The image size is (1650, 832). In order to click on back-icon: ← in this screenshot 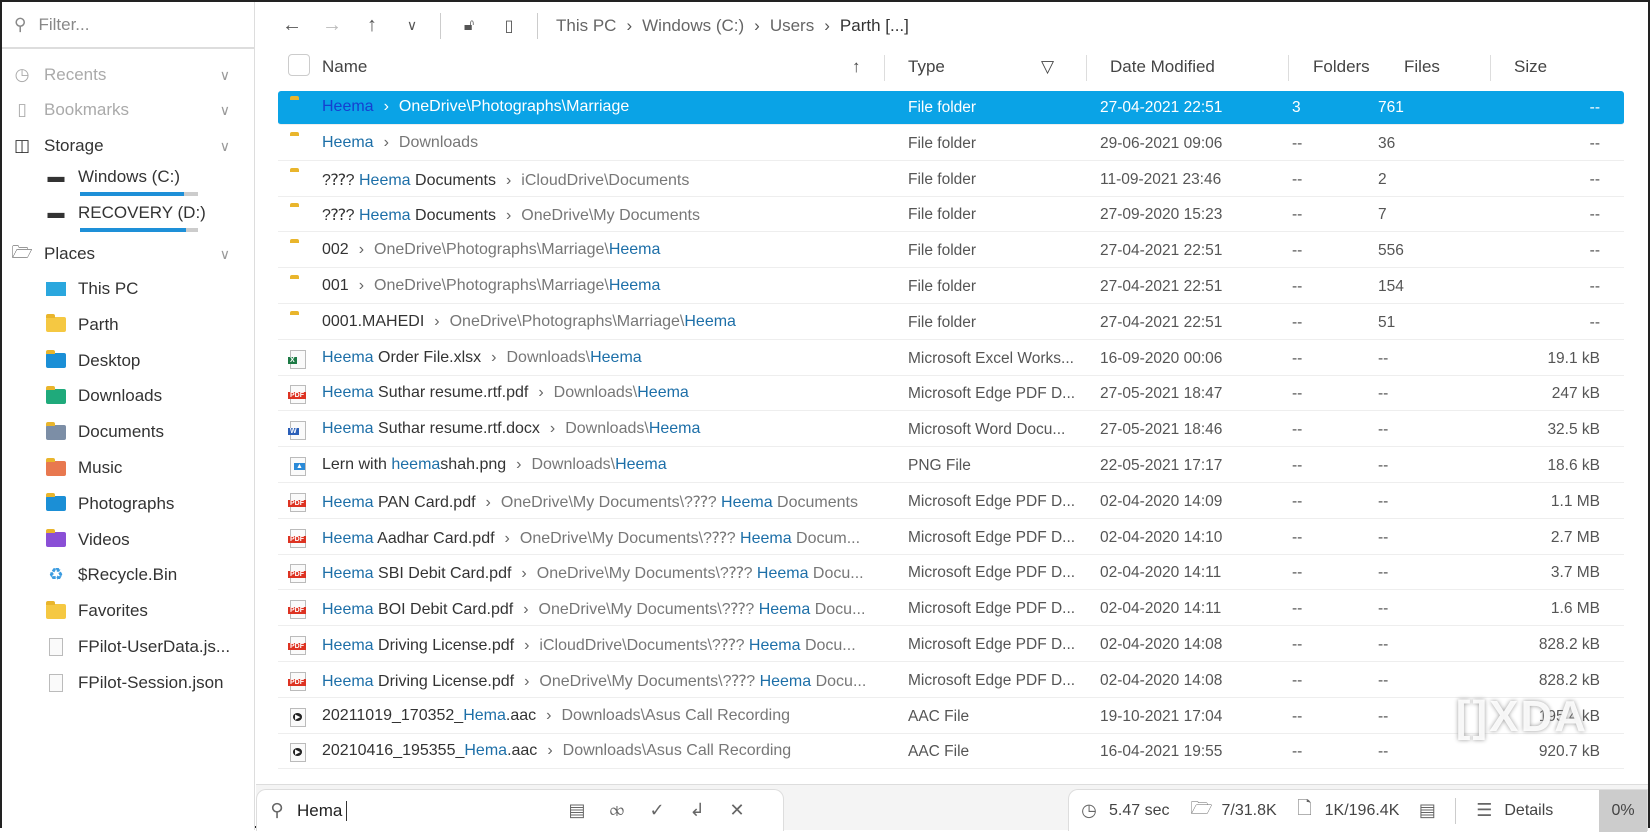, I will do `click(292, 25)`.